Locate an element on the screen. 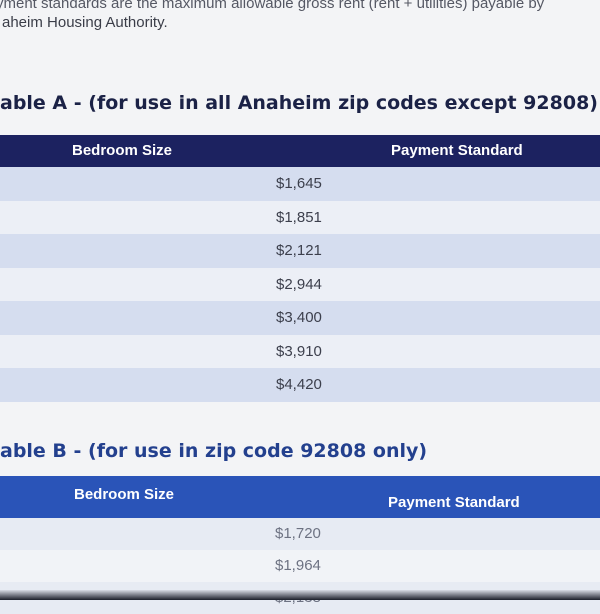  table-row: $1,964 is located at coordinates (300, 566).